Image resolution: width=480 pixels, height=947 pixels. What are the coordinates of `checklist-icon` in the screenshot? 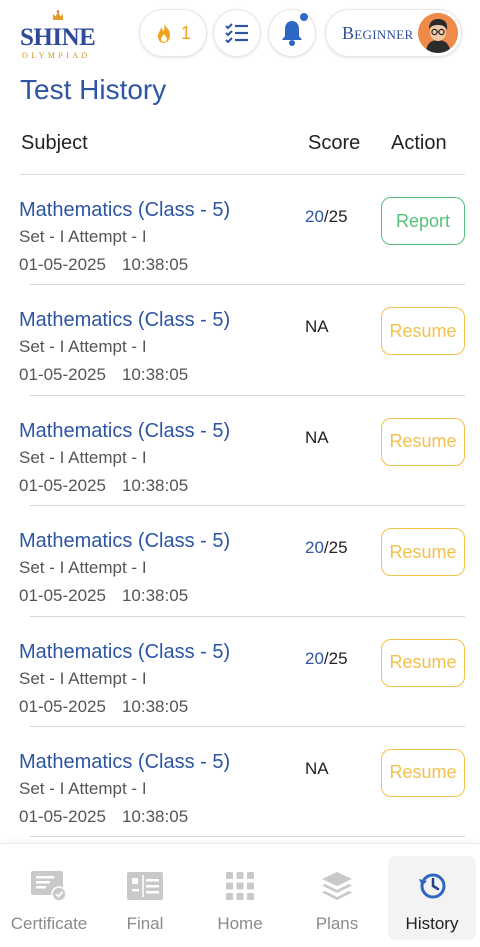 It's located at (236, 33).